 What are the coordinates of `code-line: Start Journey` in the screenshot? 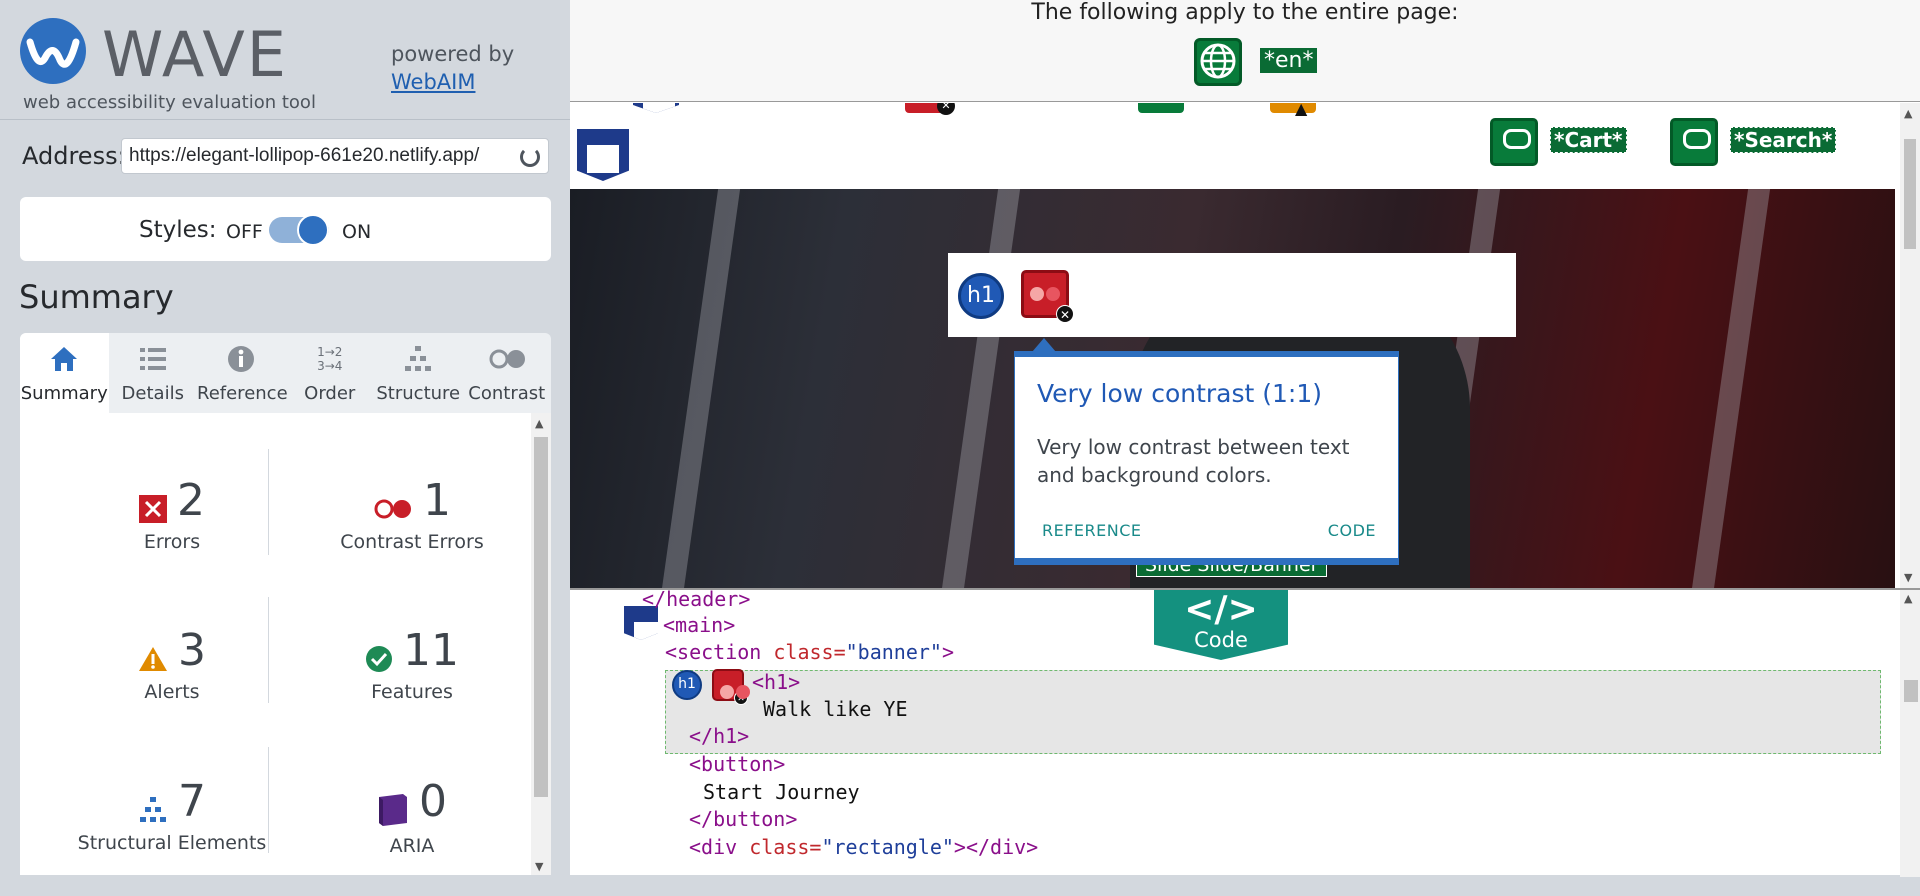 It's located at (781, 792).